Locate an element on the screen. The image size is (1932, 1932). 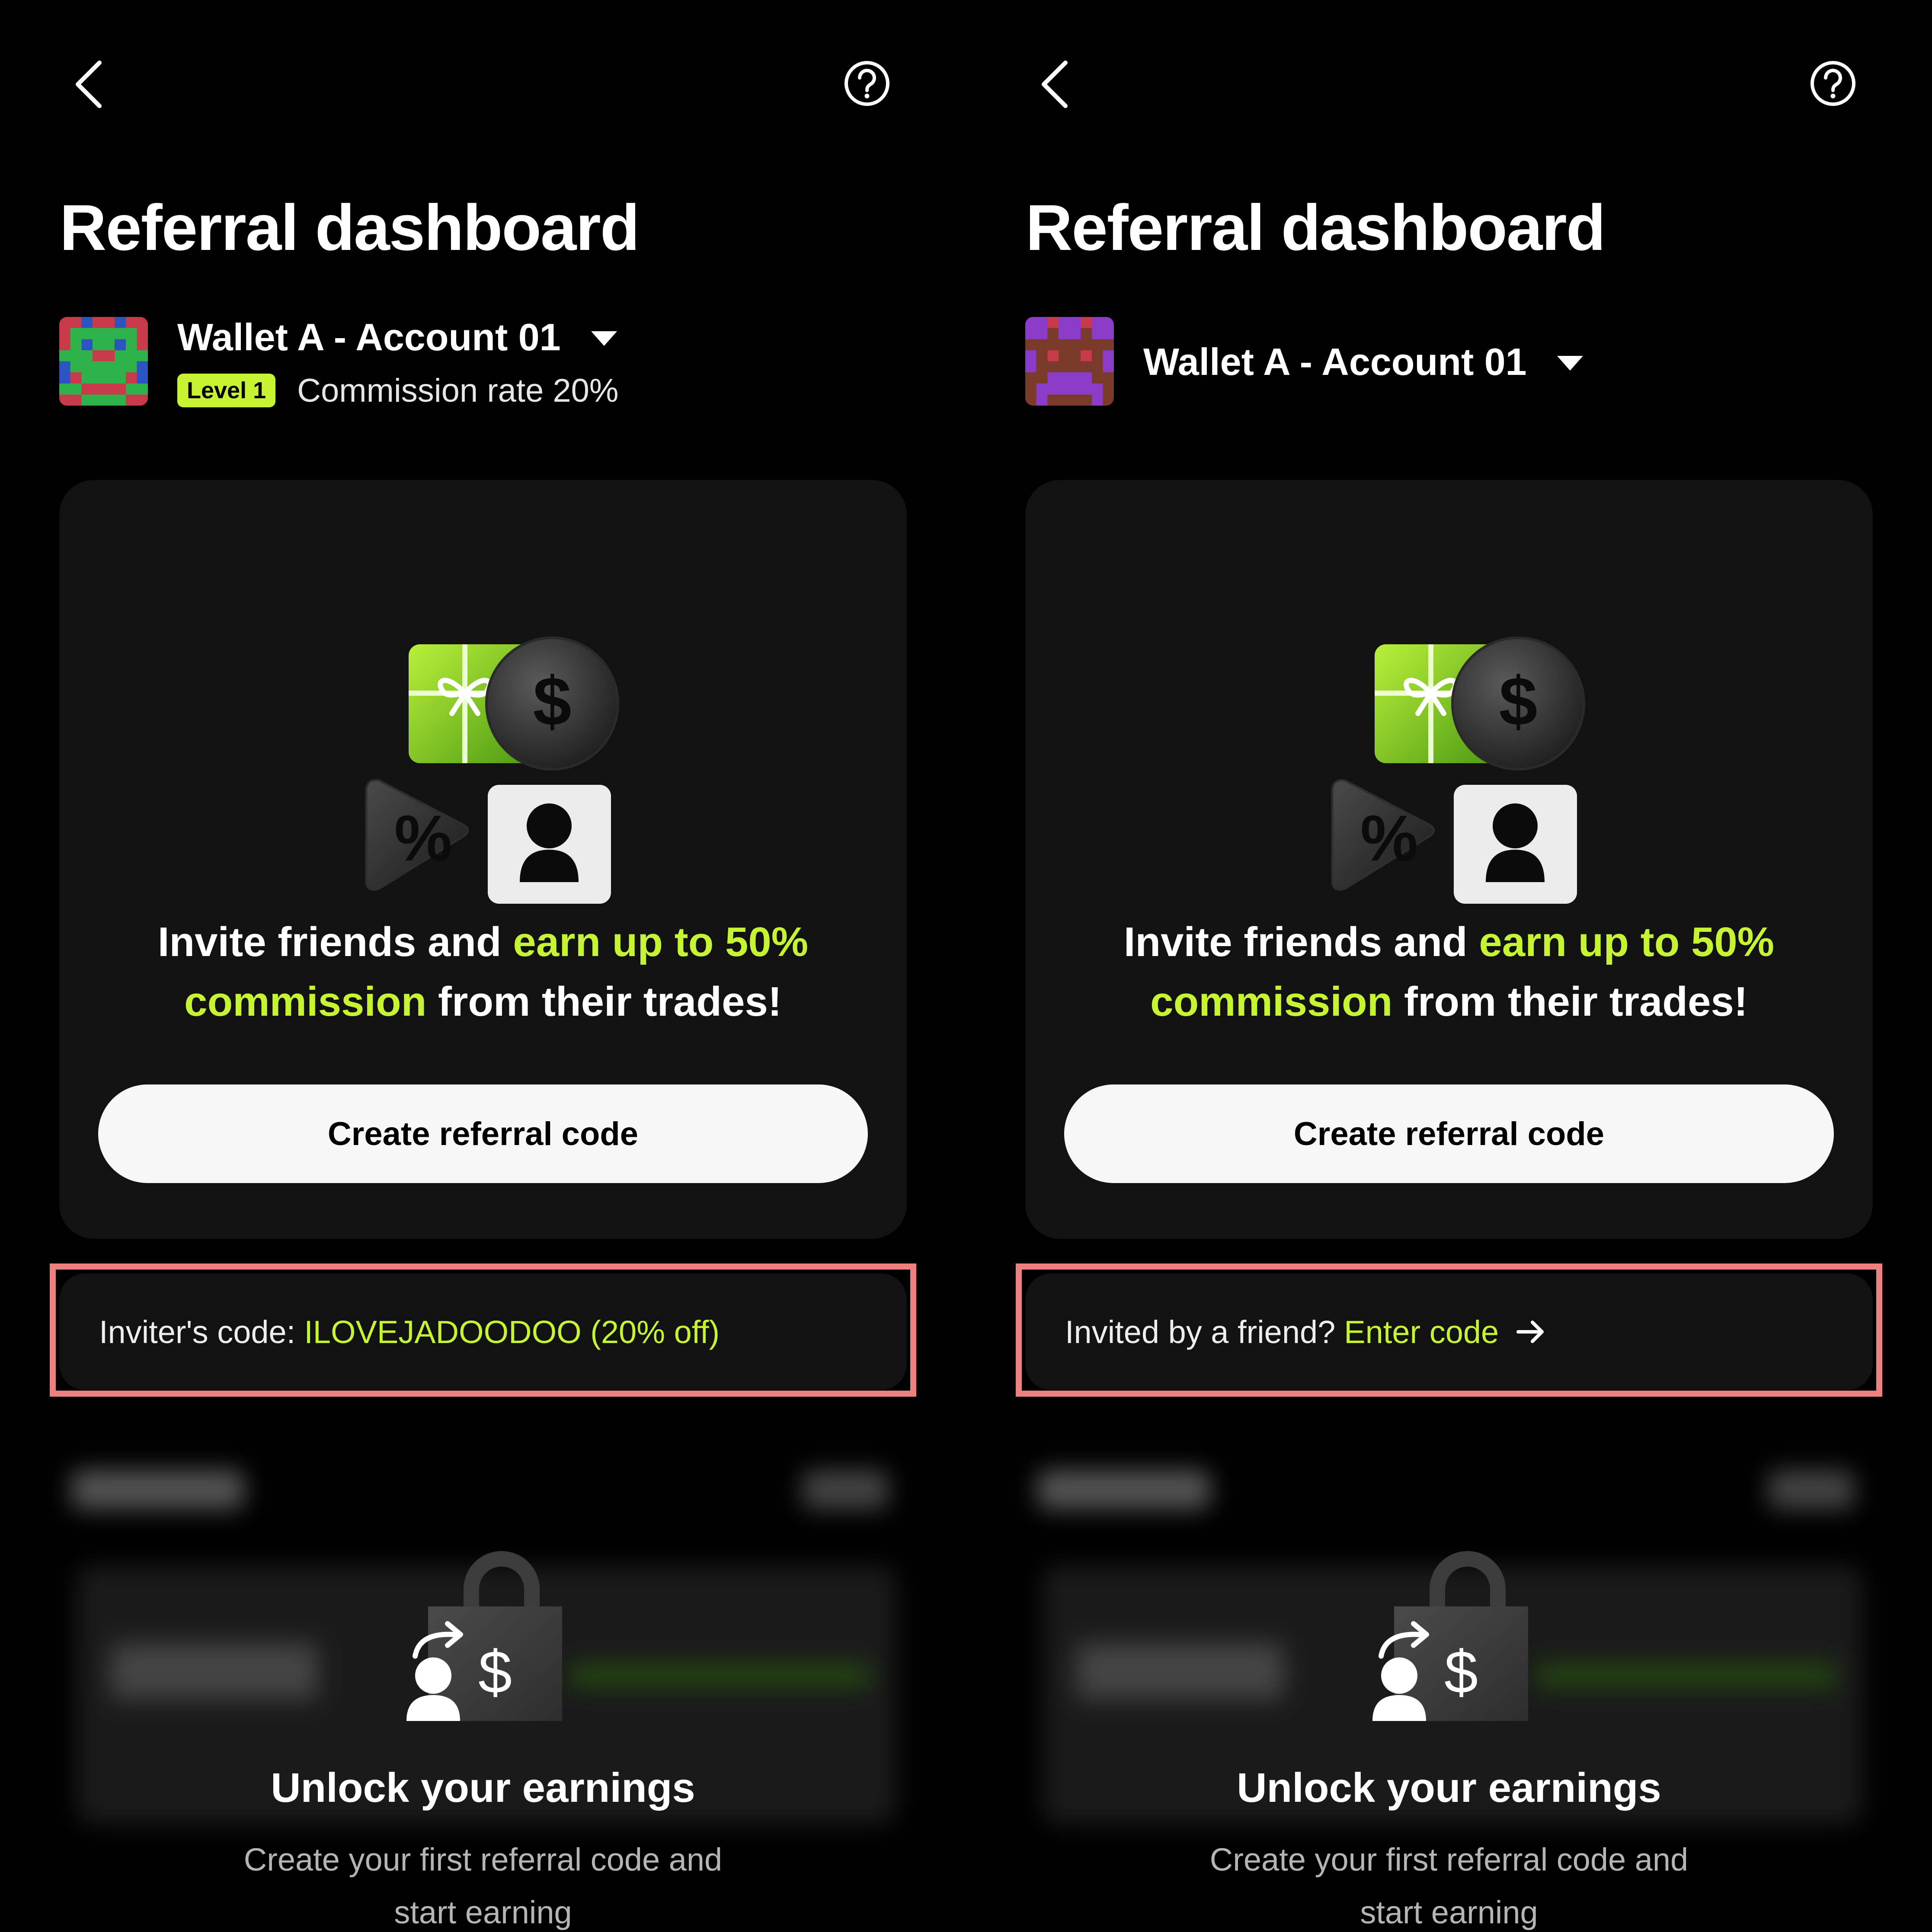
level-badge: Level 1 is located at coordinates (226, 390).